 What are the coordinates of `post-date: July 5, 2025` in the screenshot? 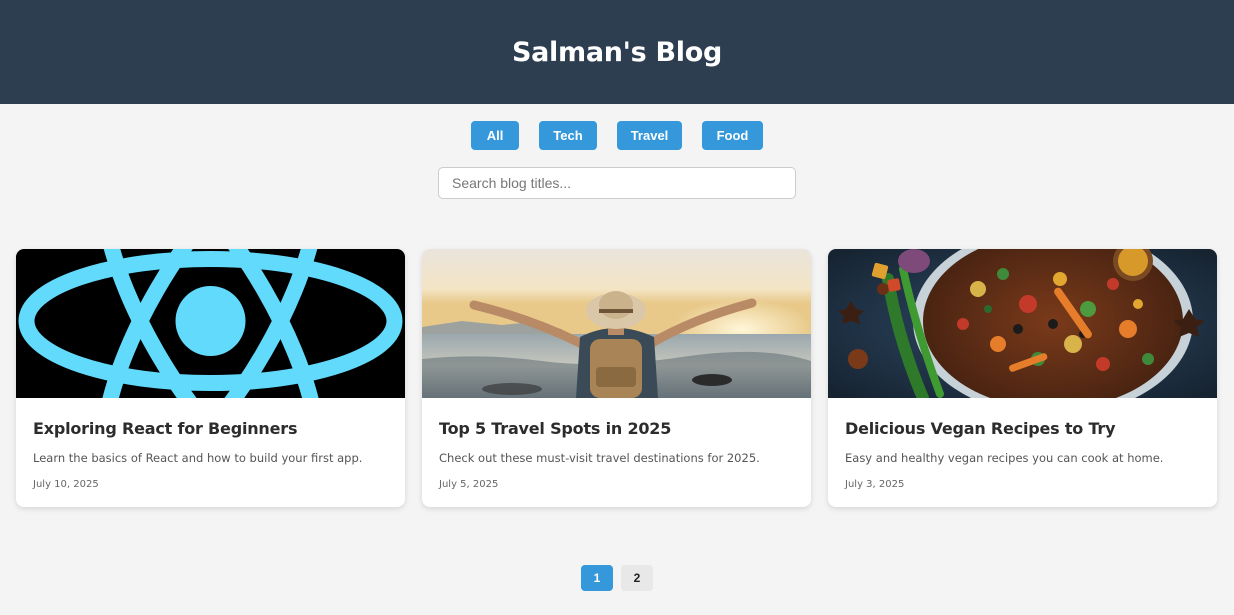 It's located at (469, 484).